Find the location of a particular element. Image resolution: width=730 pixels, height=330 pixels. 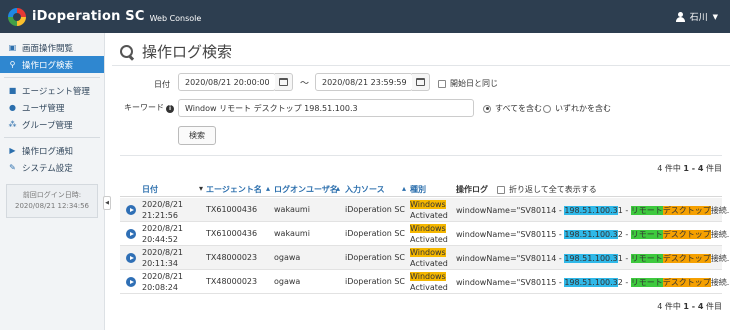

same-day-option: 開始日と同じ is located at coordinates (468, 83).